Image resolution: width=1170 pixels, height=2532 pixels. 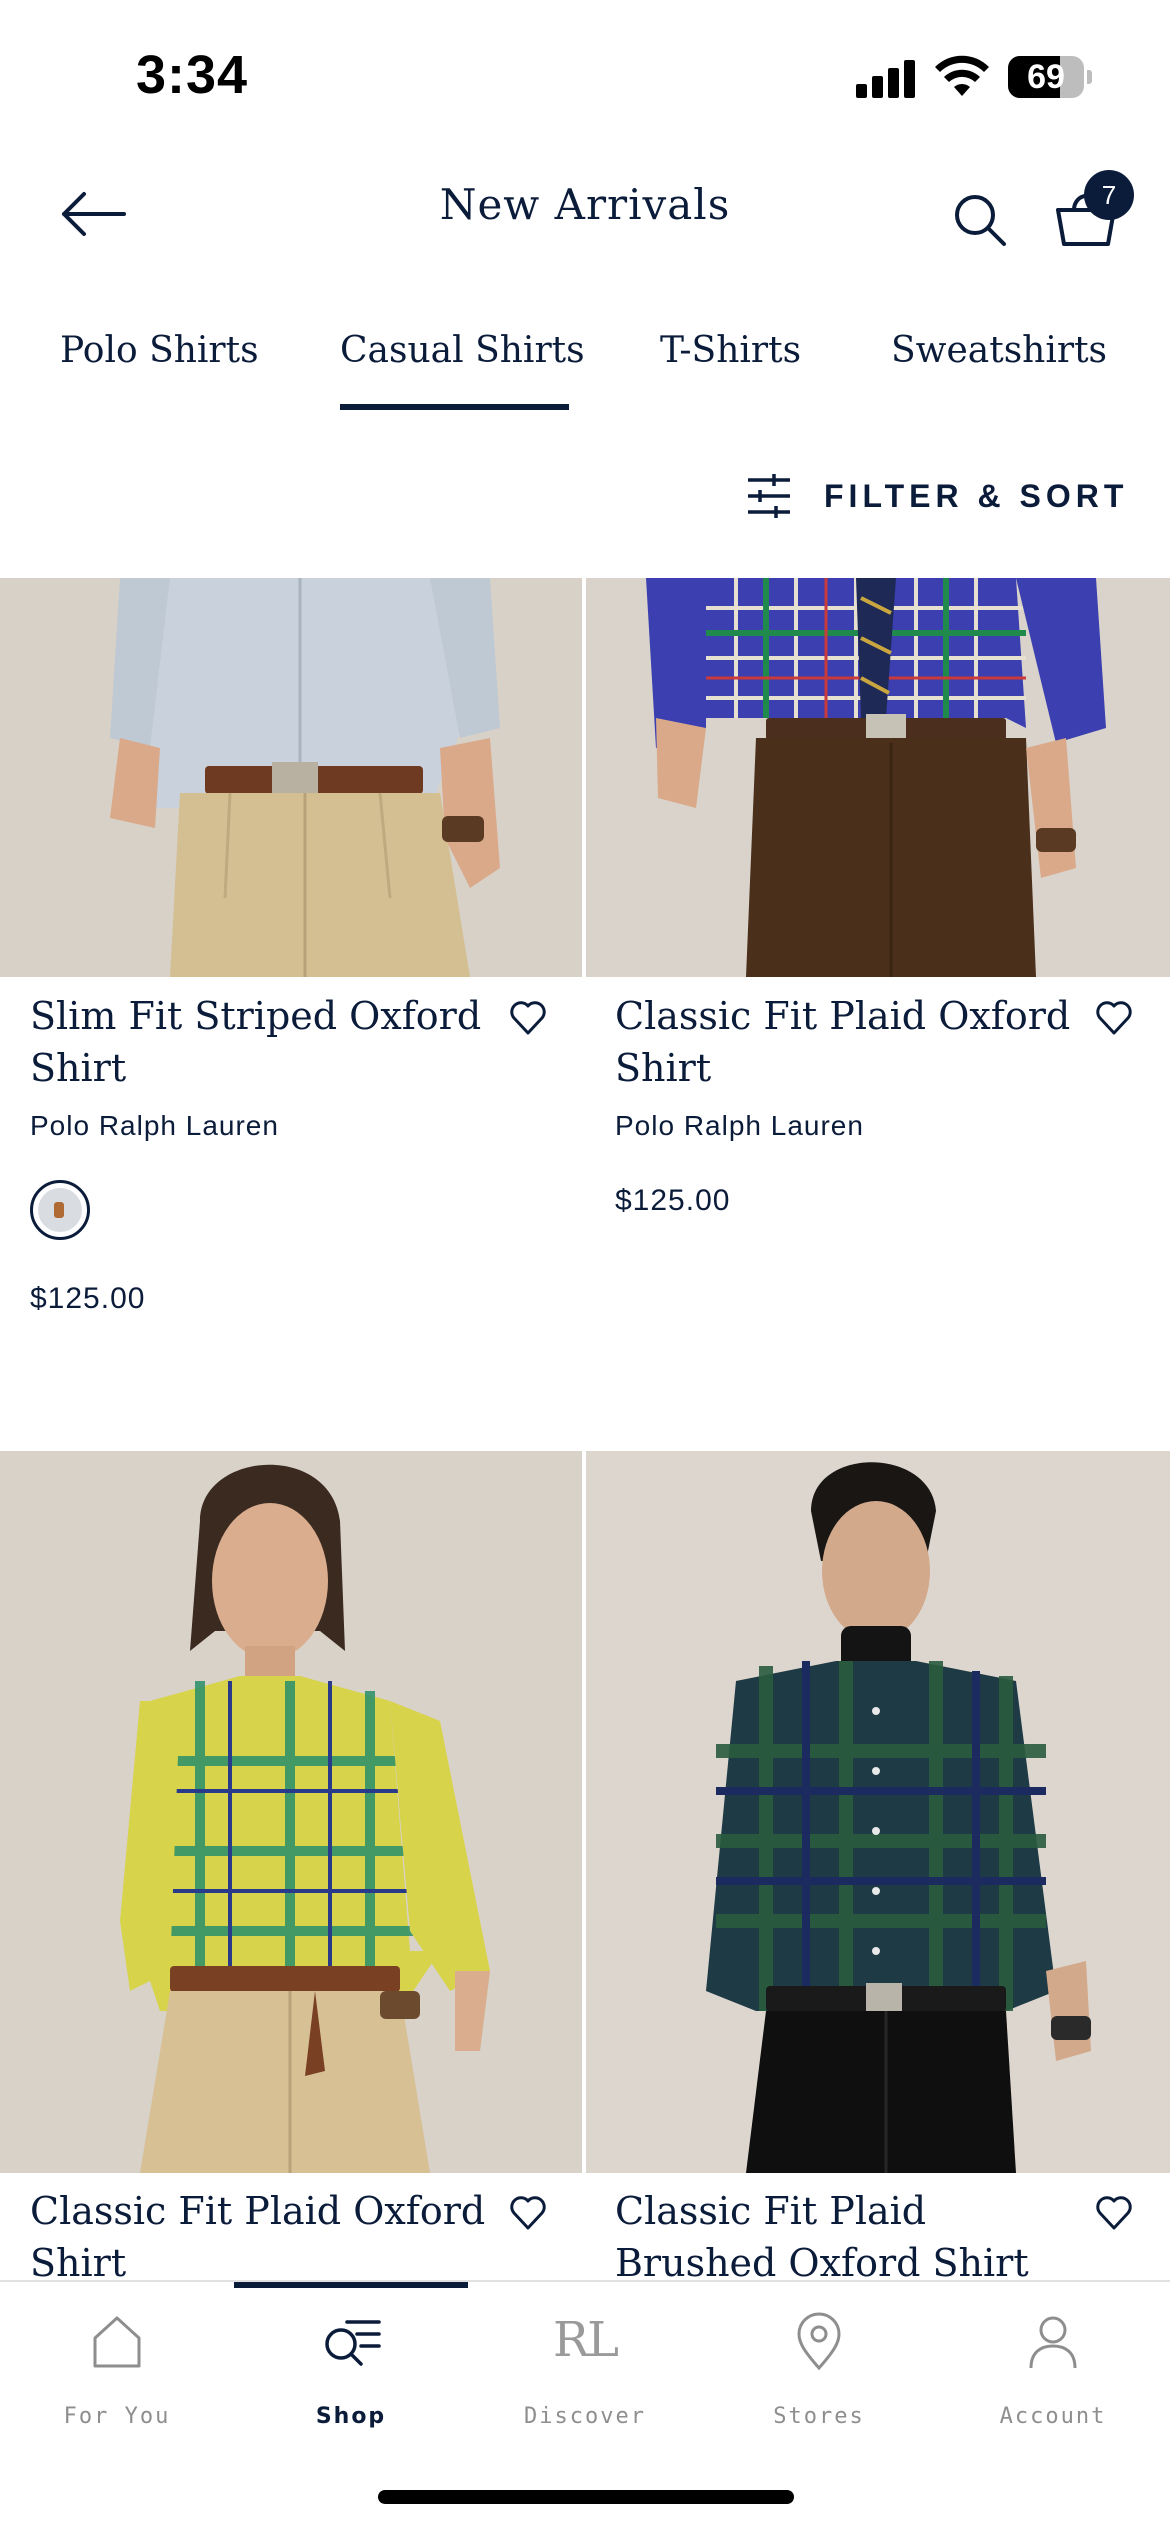 What do you see at coordinates (980, 220) in the screenshot?
I see `search-icon` at bounding box center [980, 220].